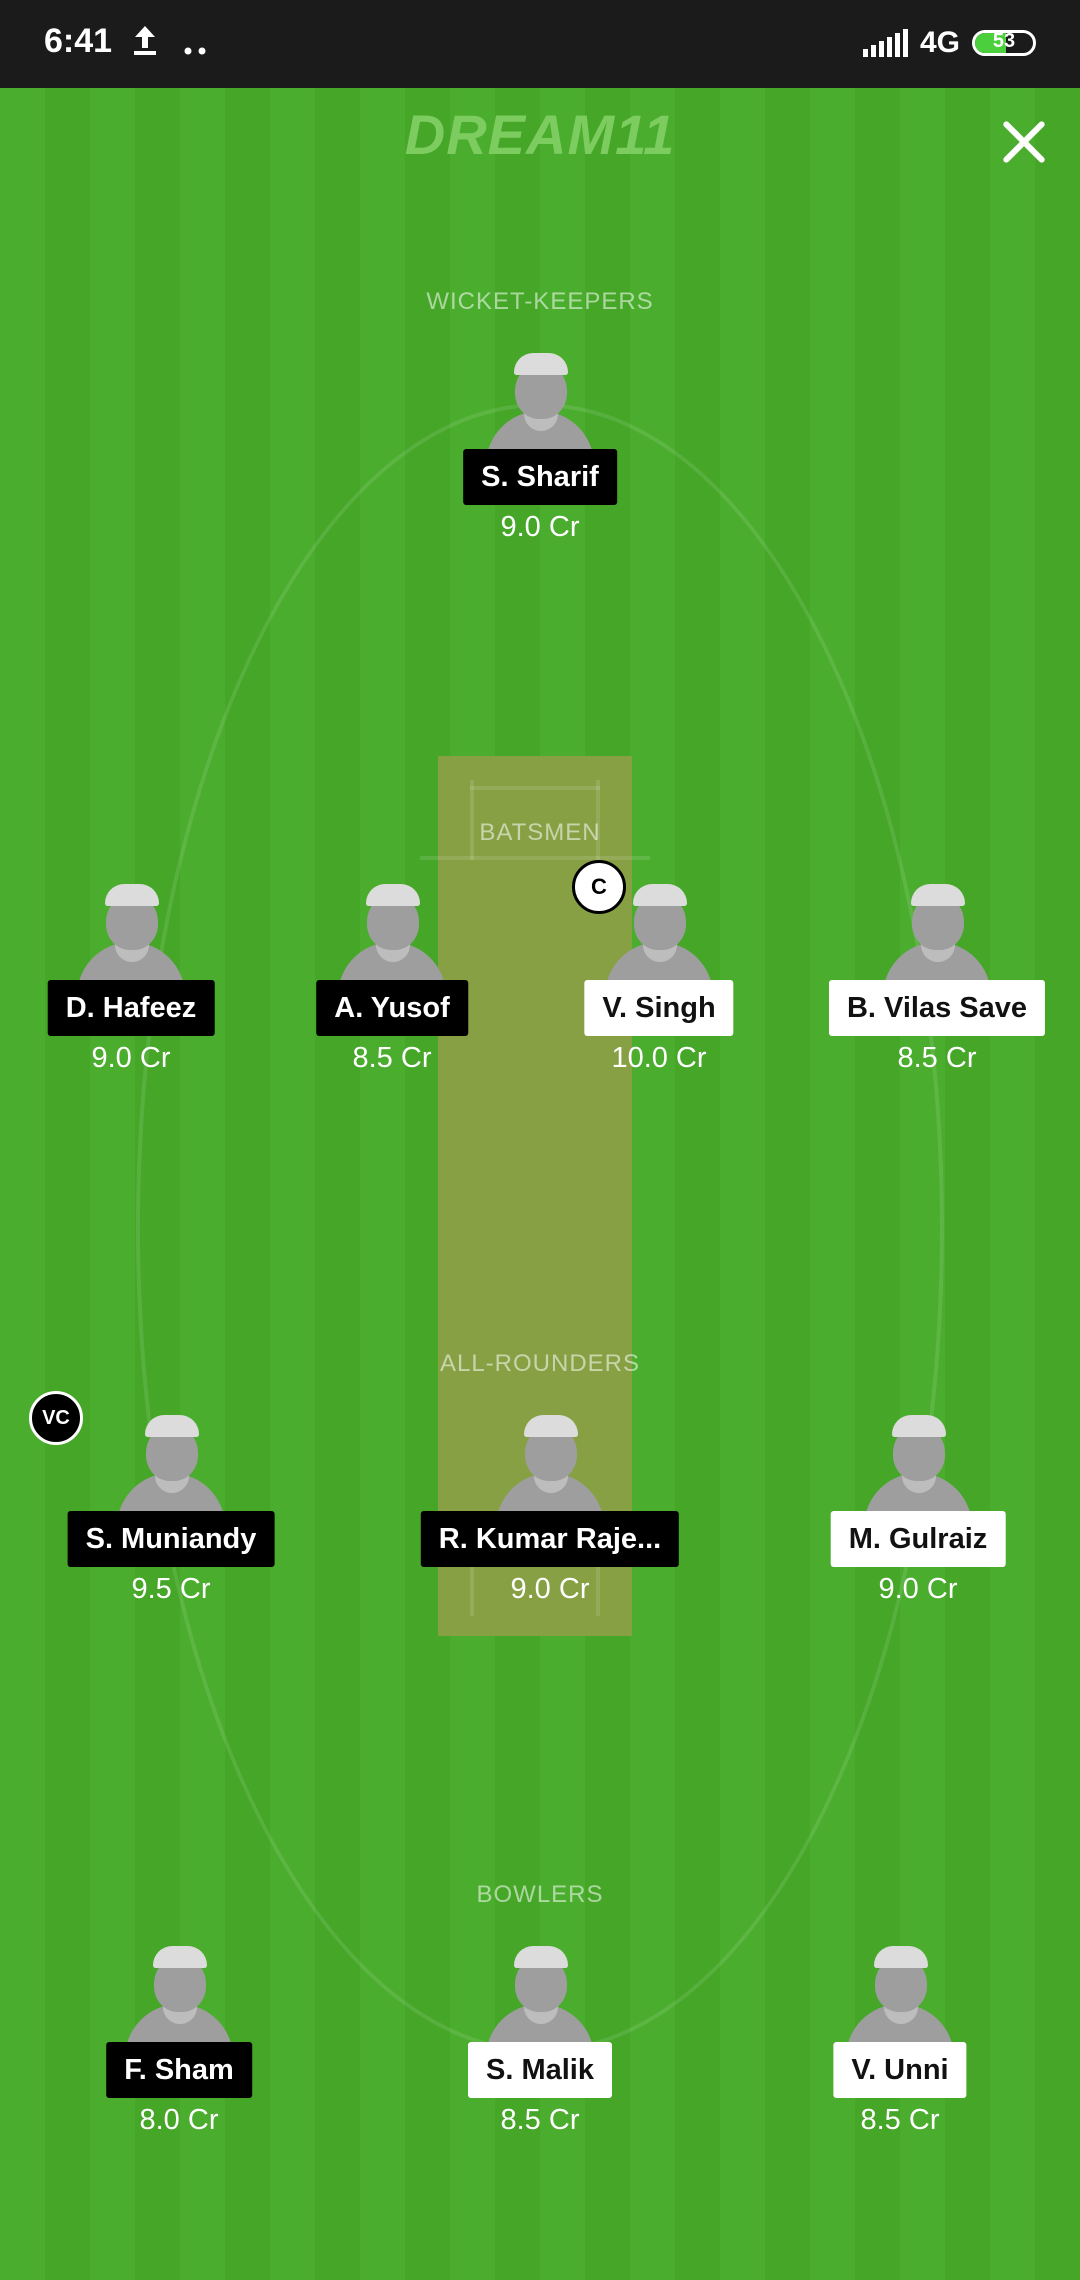 This screenshot has width=1080, height=2280. Describe the element at coordinates (599, 887) in the screenshot. I see `captain-badge: C` at that location.